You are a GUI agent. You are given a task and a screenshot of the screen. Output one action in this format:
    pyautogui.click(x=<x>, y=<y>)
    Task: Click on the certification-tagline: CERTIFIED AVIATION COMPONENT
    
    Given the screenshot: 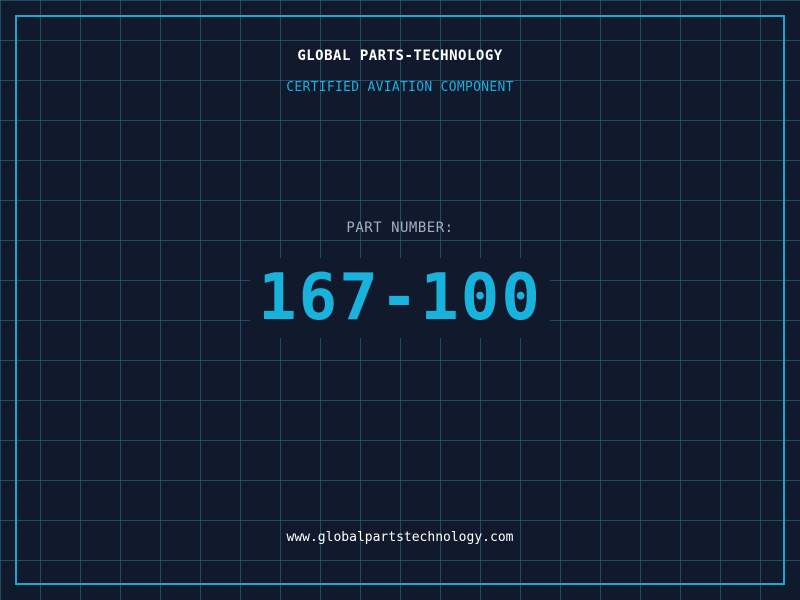 What is the action you would take?
    pyautogui.click(x=400, y=87)
    